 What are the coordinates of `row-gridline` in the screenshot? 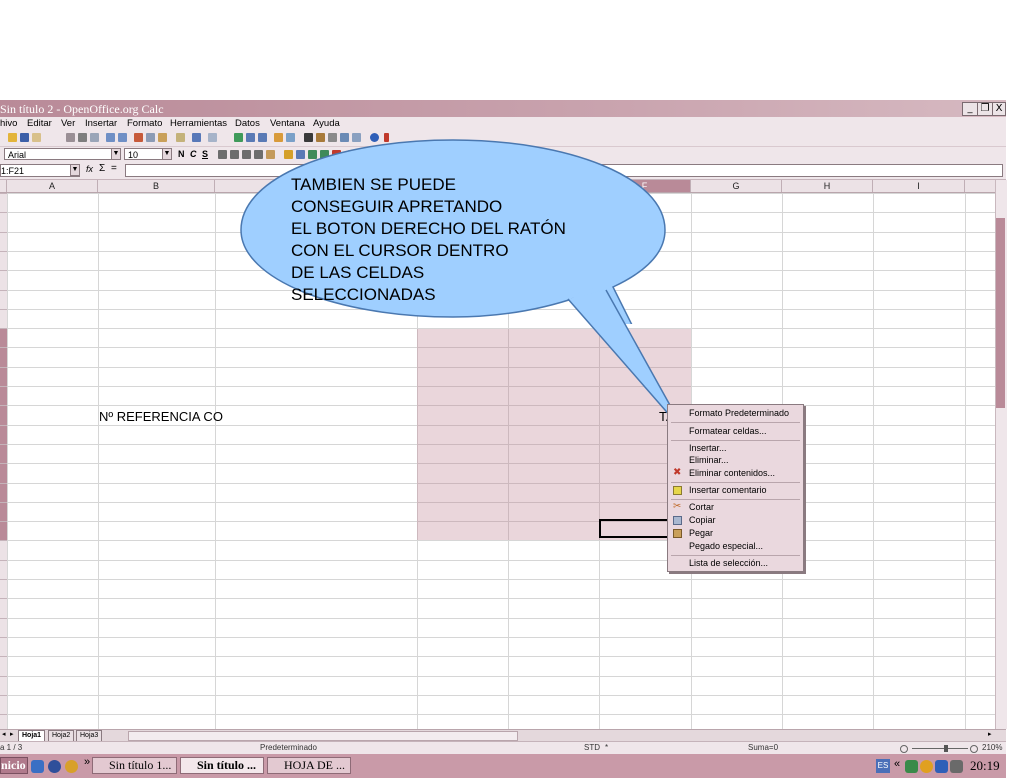 It's located at (501, 618).